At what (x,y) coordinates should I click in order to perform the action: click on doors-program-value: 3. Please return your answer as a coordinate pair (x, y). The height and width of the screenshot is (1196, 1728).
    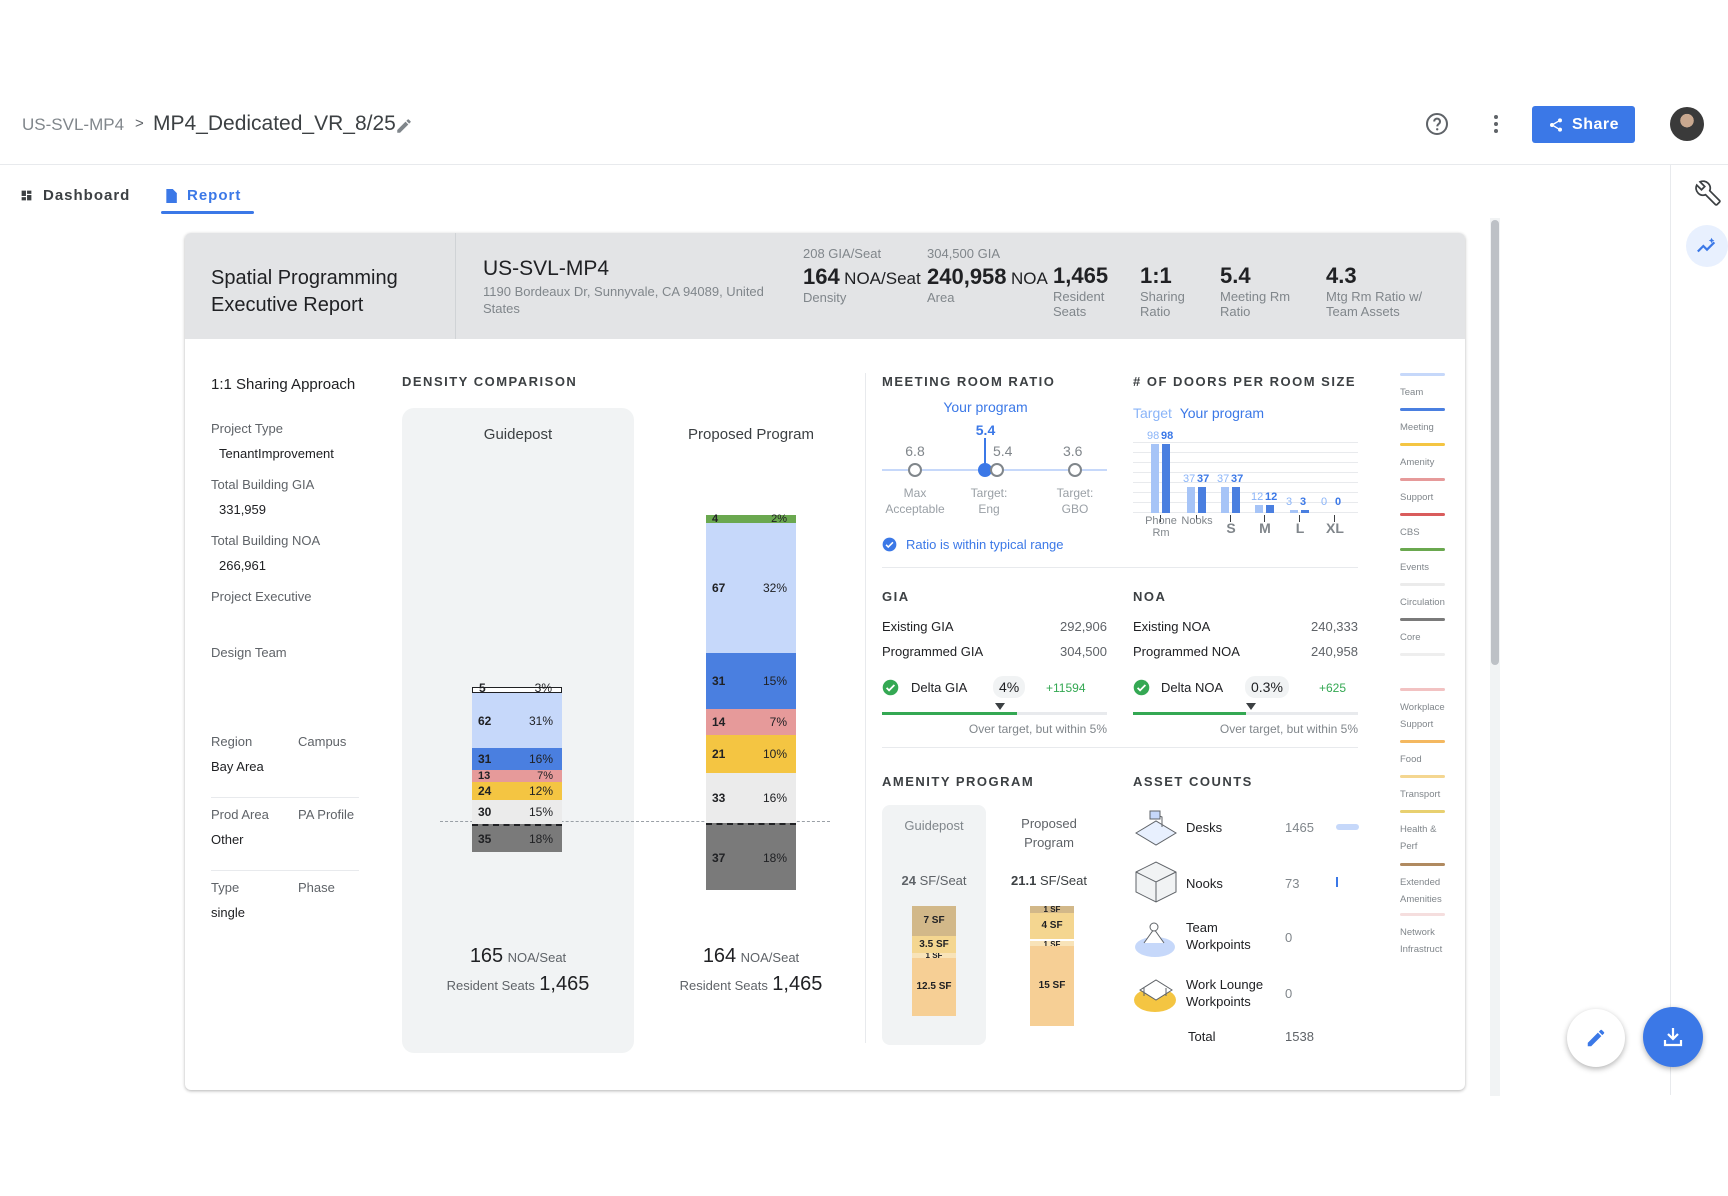
    Looking at the image, I should click on (1303, 502).